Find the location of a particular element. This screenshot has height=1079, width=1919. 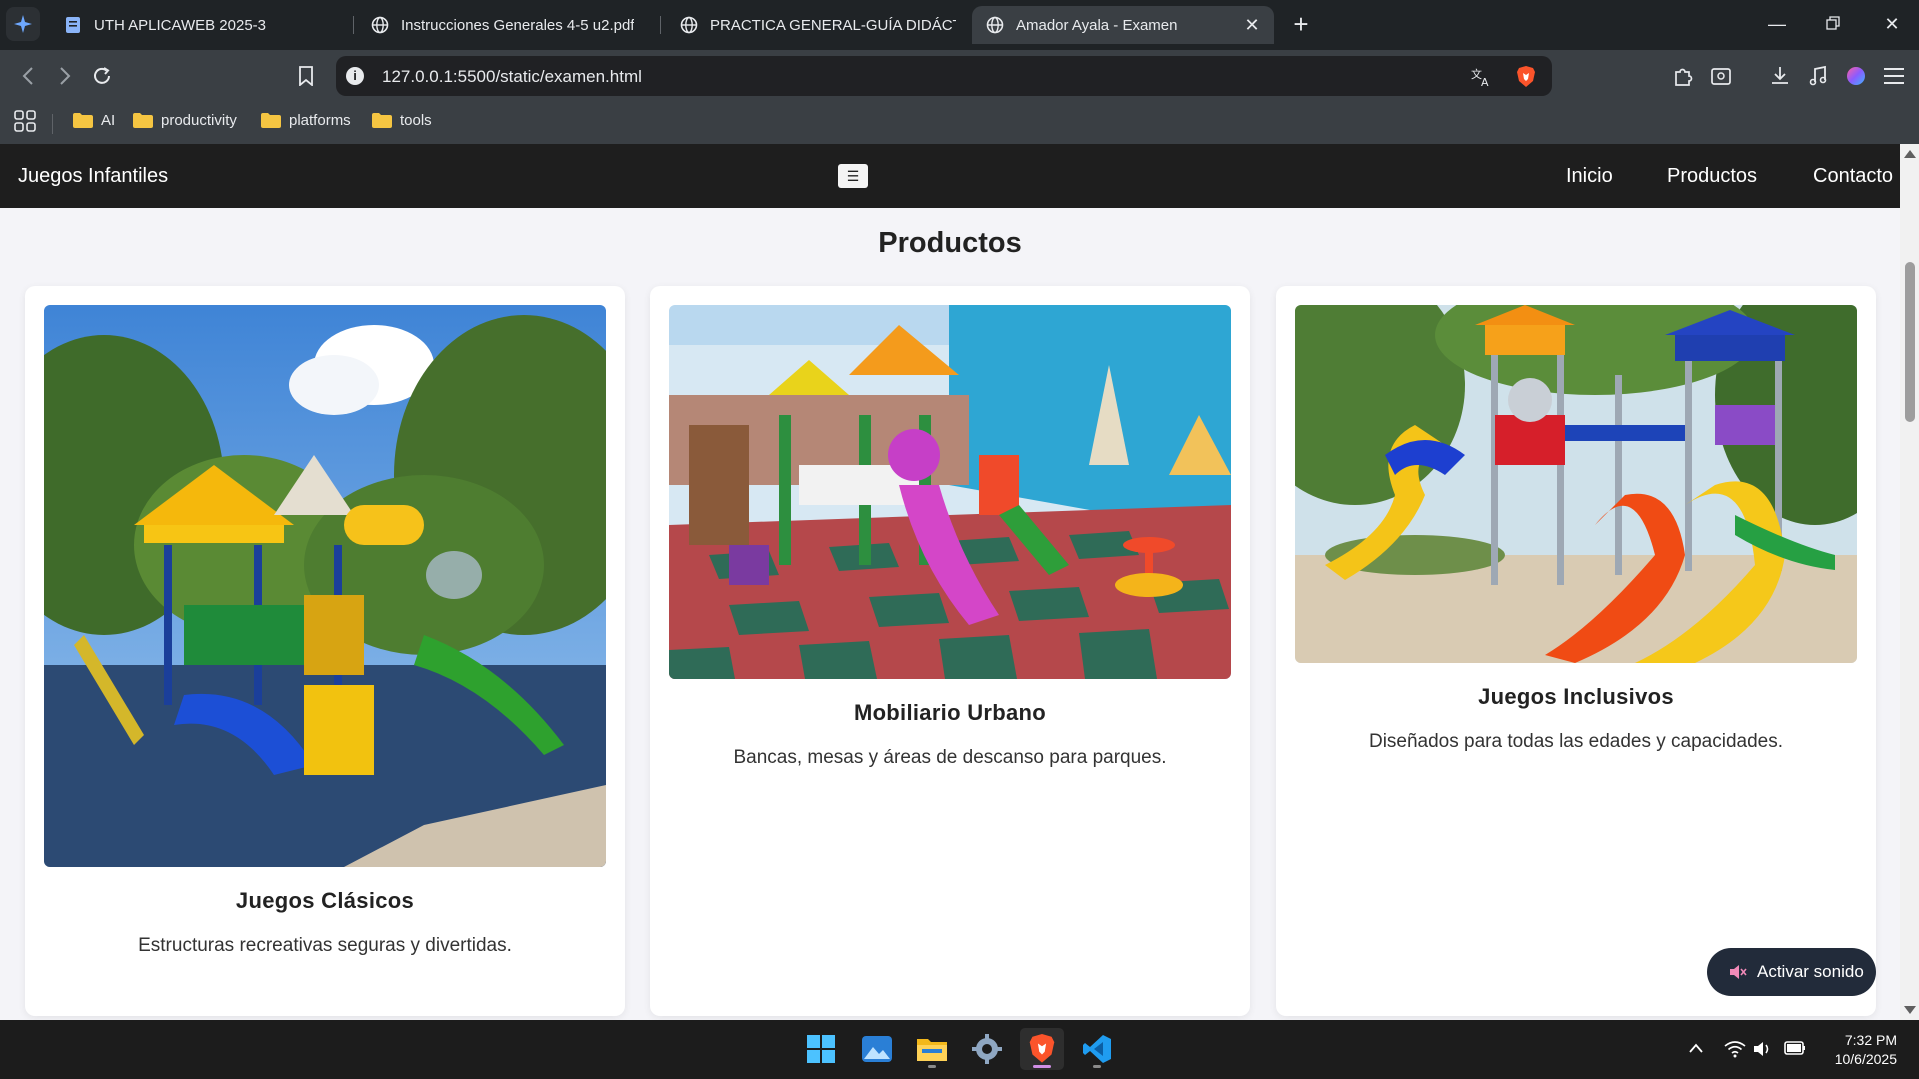

settings-app is located at coordinates (987, 1049).